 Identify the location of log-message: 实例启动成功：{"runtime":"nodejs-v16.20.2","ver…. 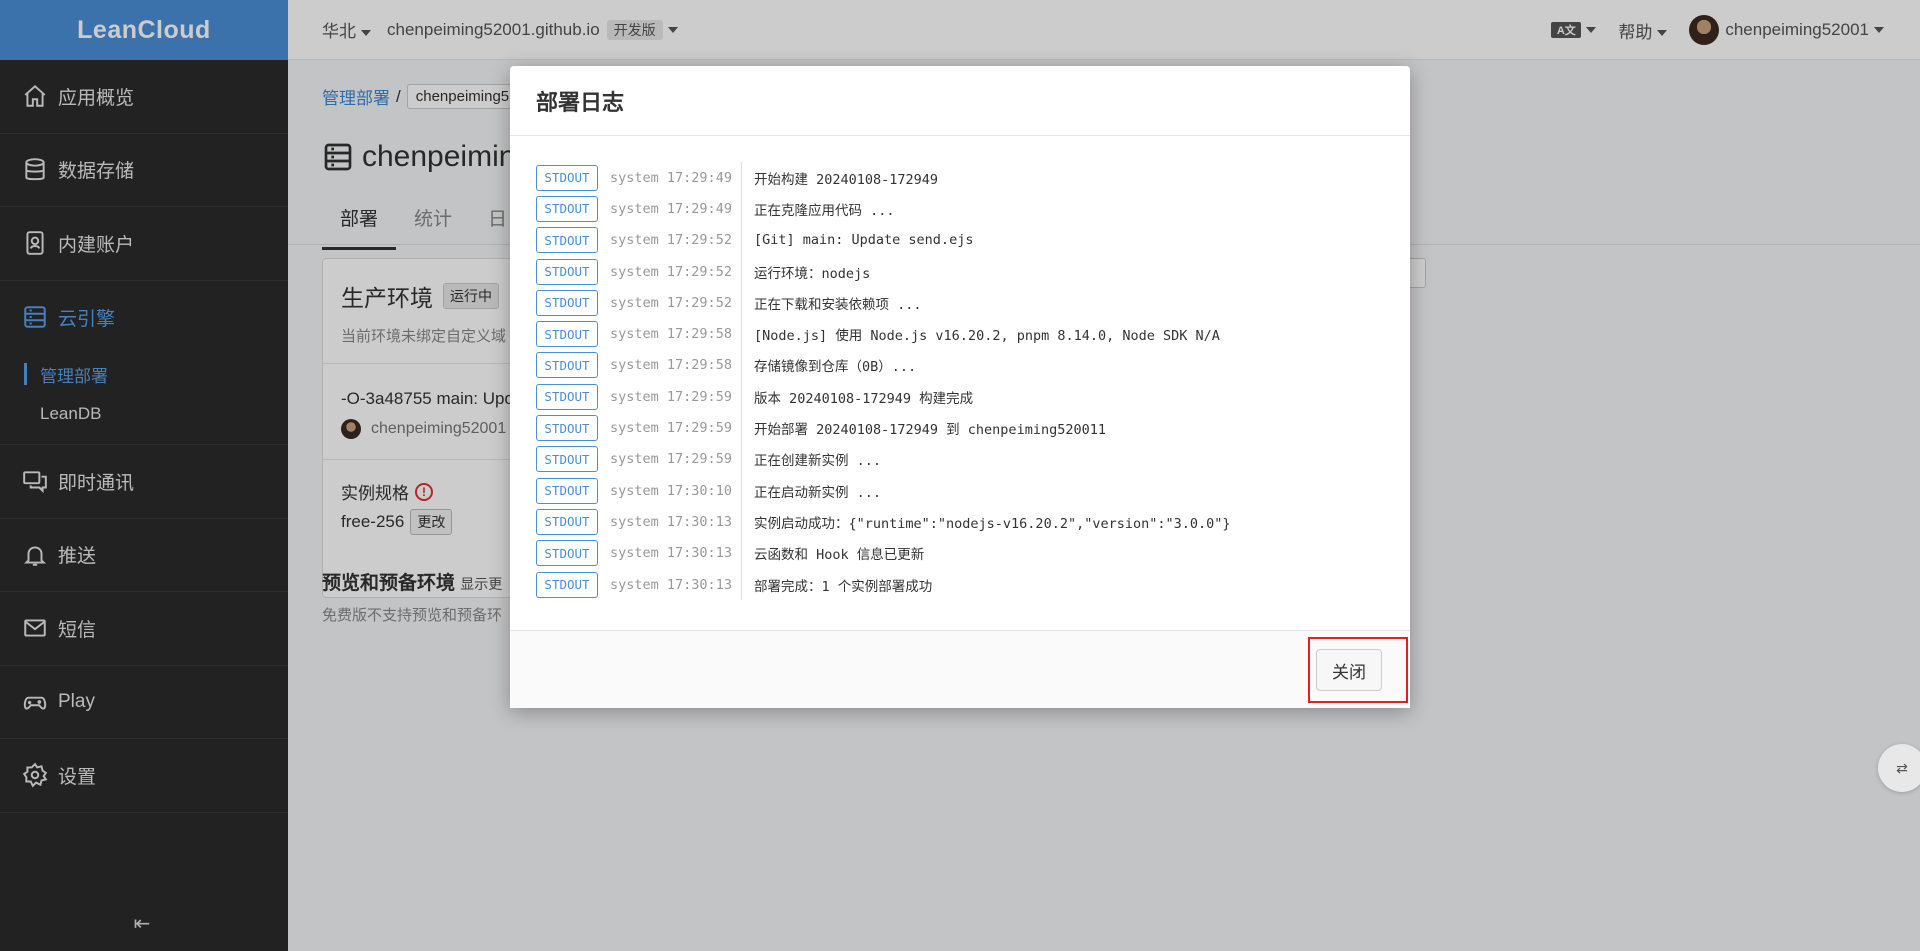
(992, 523).